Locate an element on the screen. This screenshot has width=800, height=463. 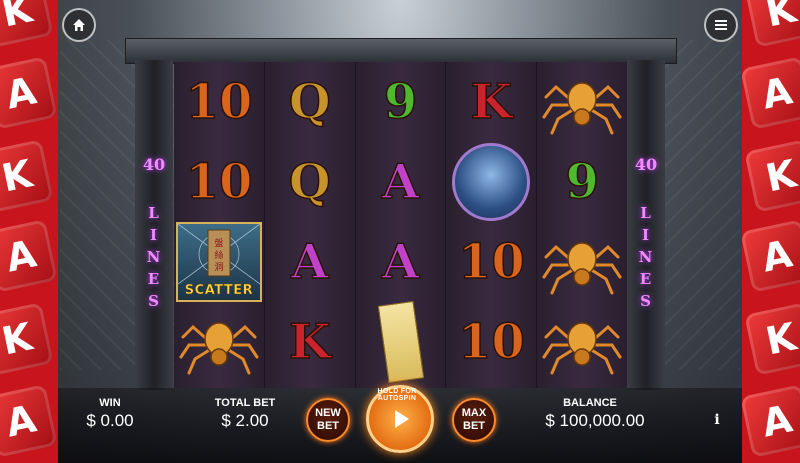
witch-portrait-icon is located at coordinates (491, 182).